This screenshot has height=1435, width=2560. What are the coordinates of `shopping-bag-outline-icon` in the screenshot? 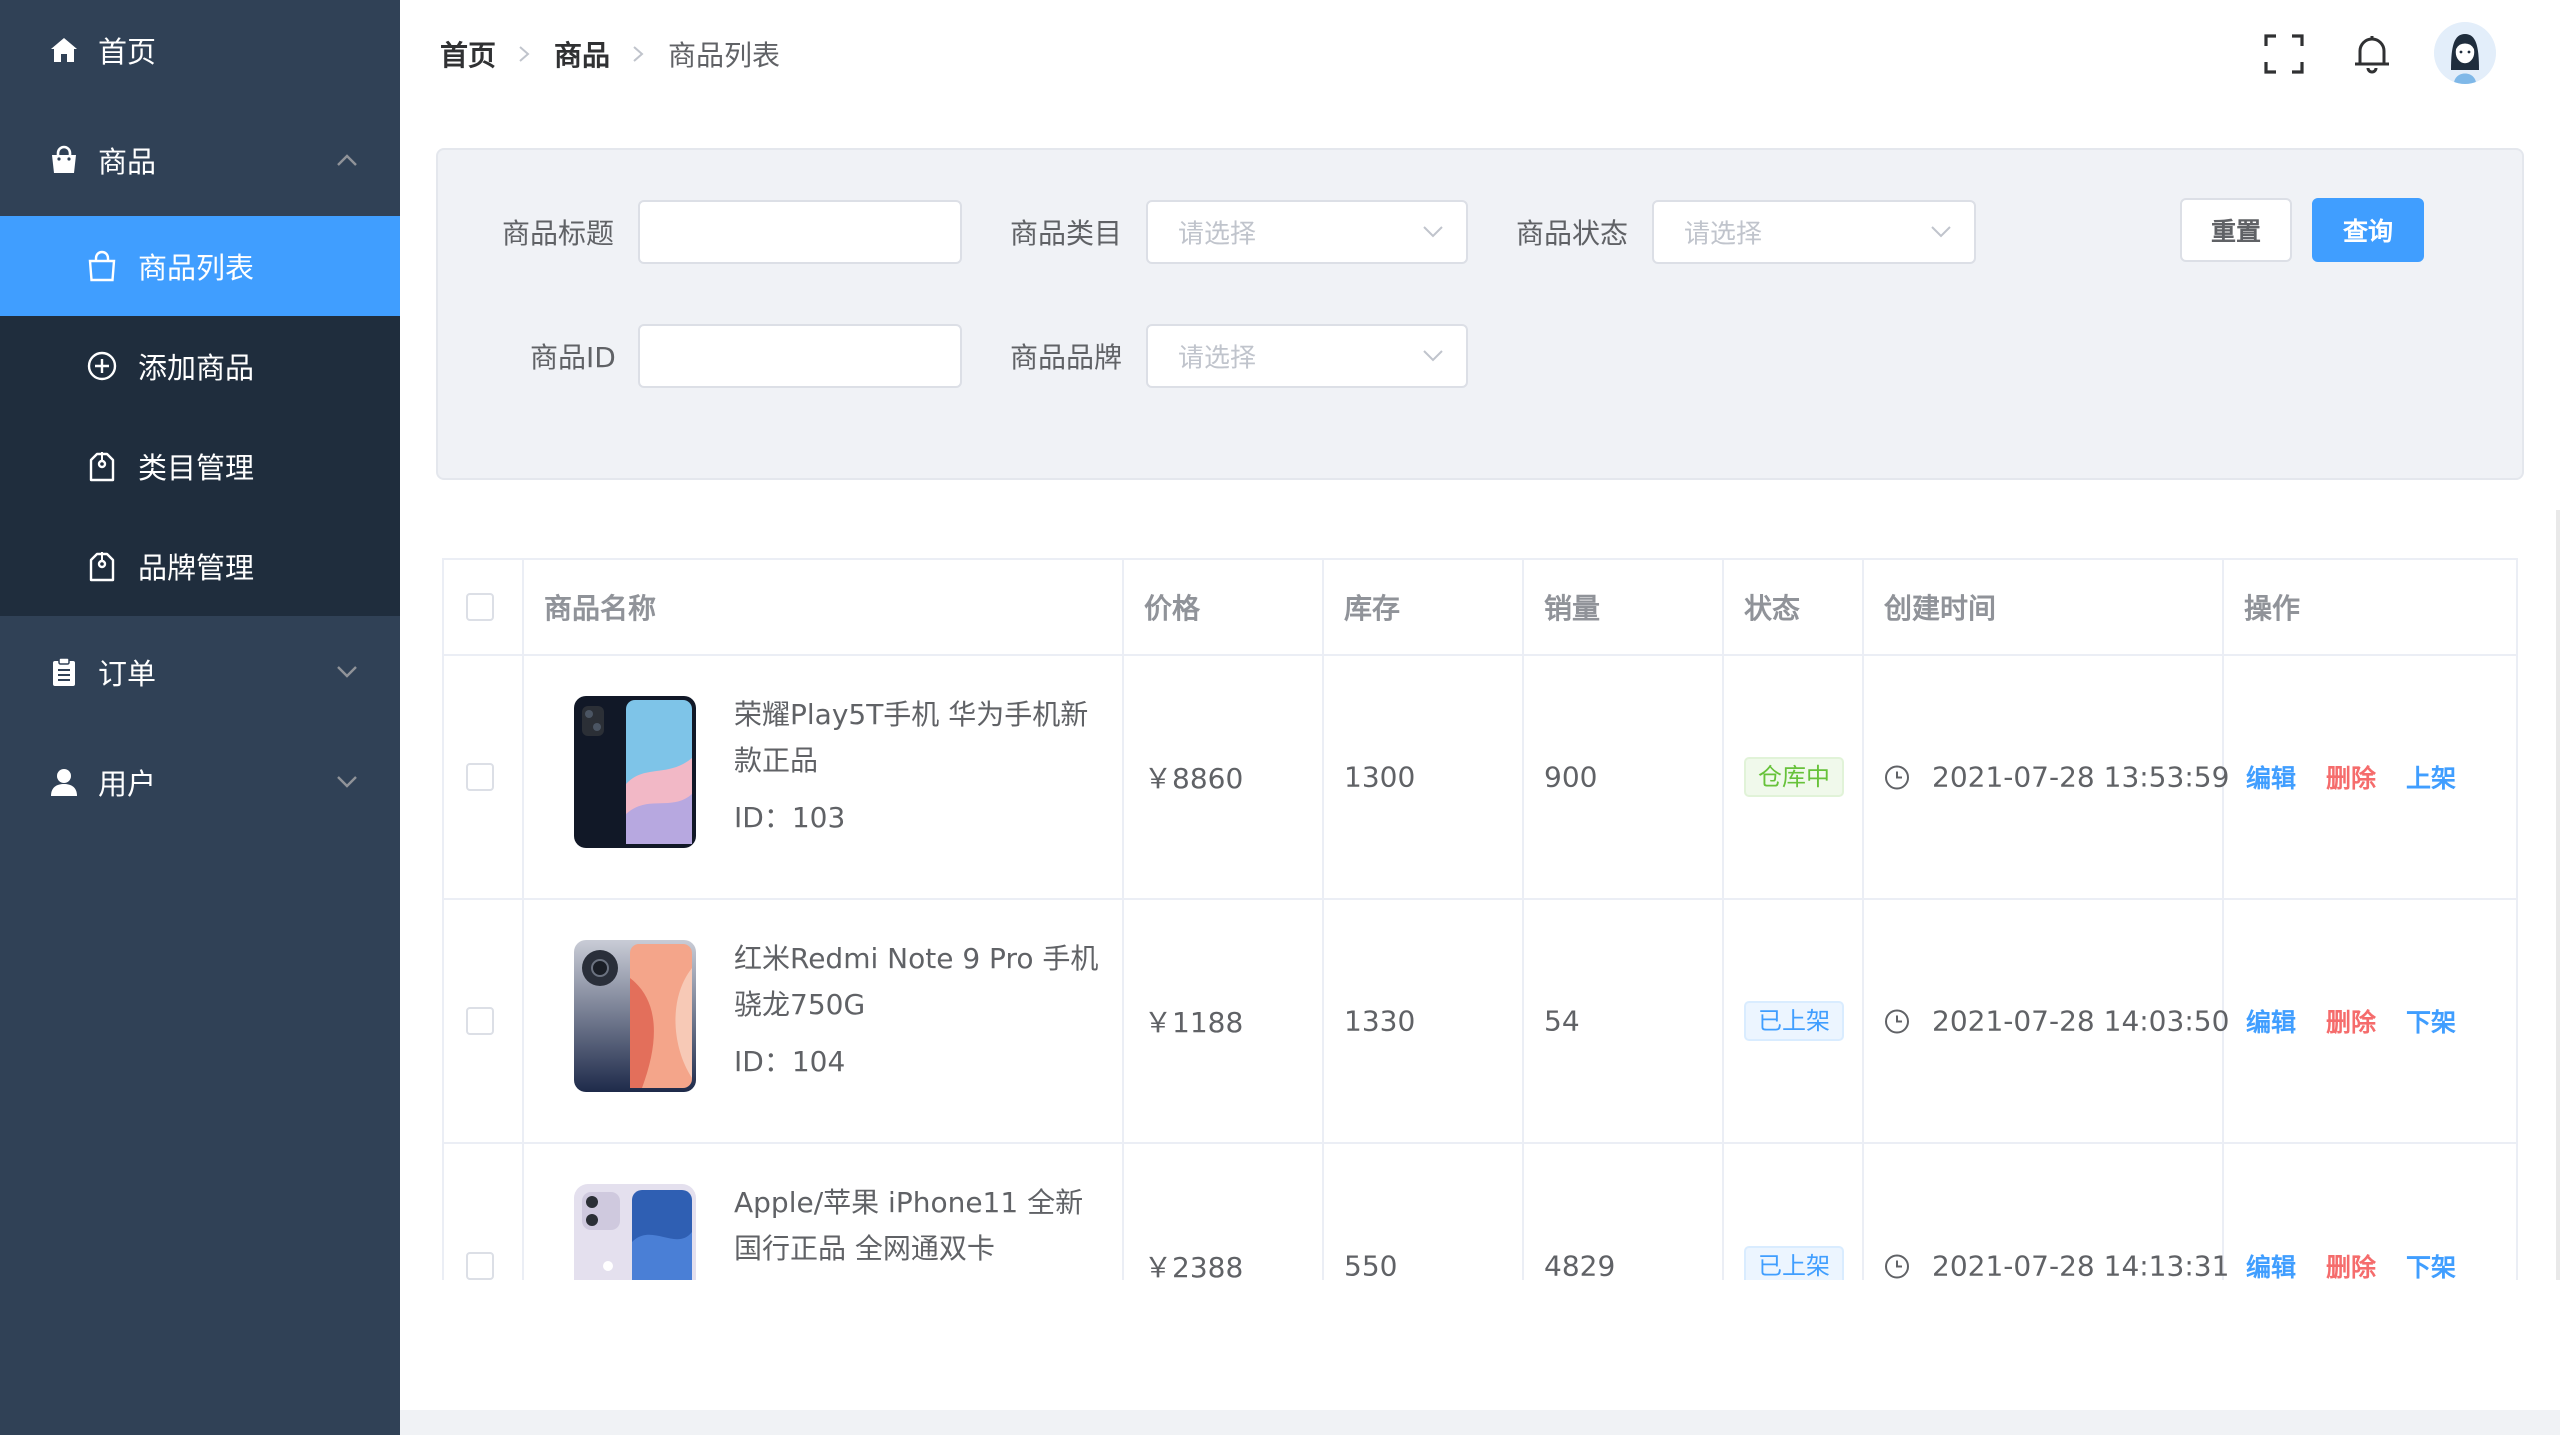 It's located at (102, 266).